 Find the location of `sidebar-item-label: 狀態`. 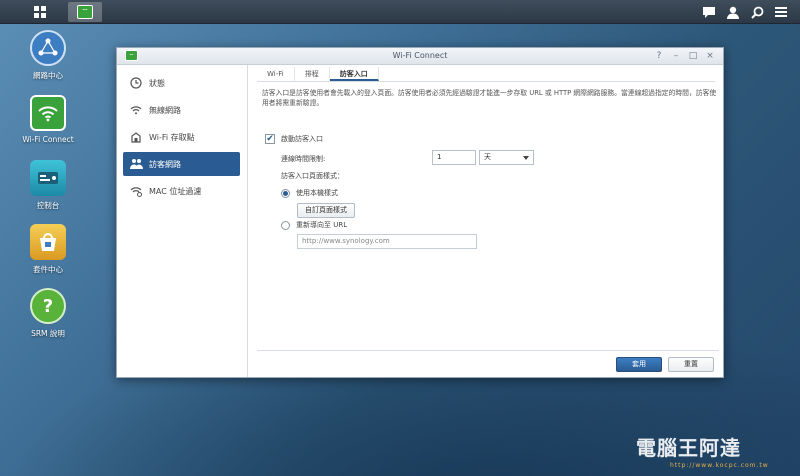

sidebar-item-label: 狀態 is located at coordinates (157, 83).